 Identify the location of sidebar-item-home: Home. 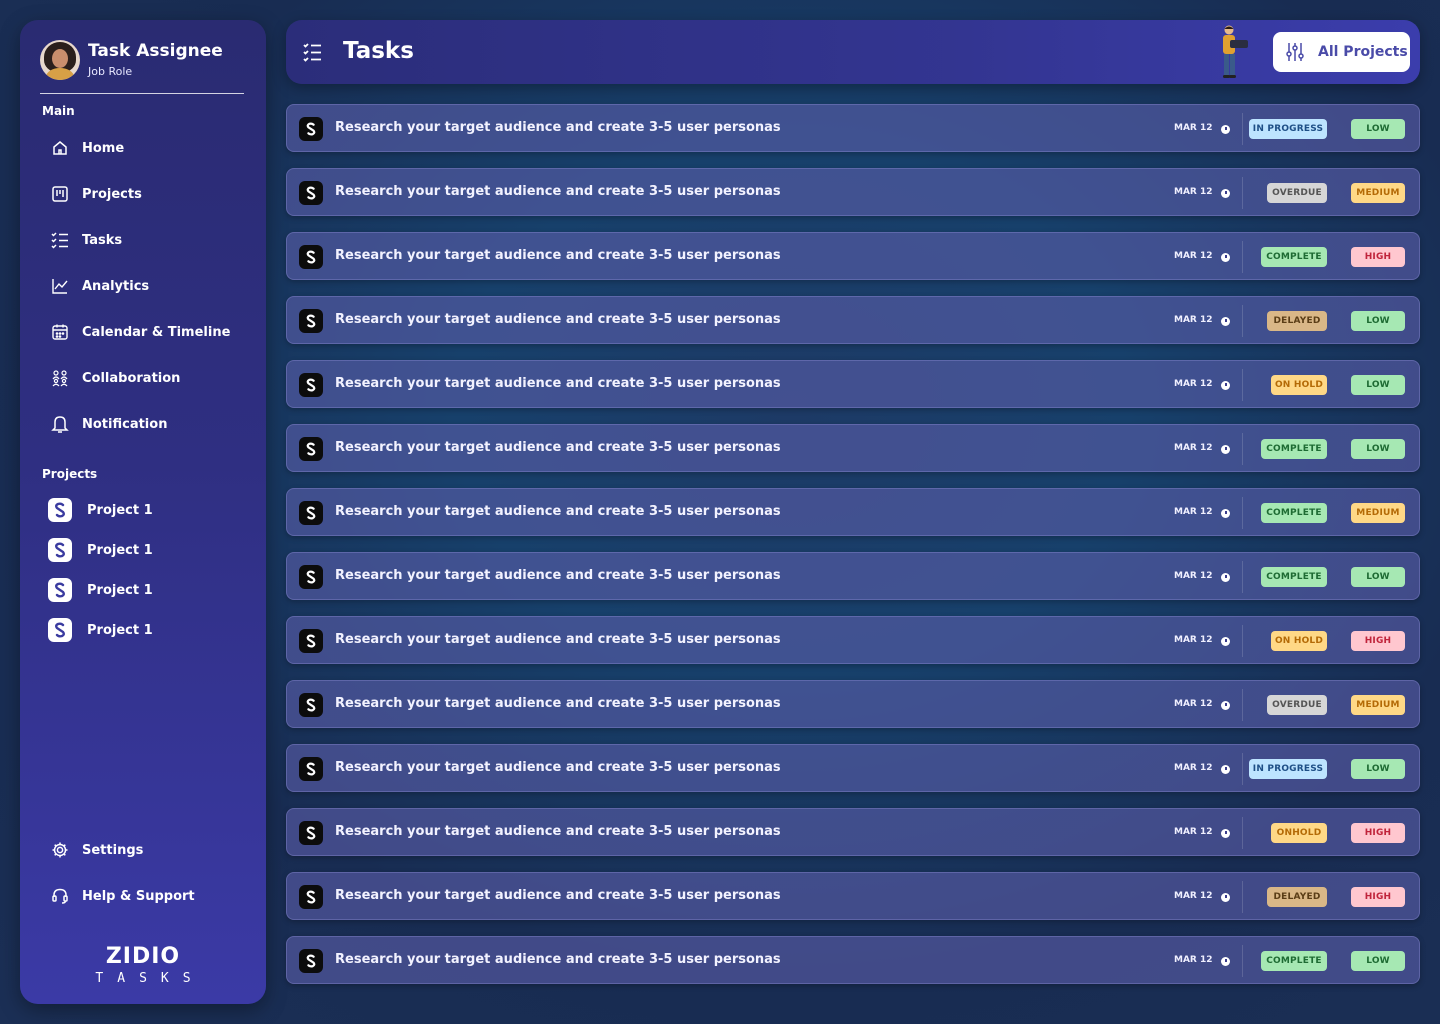
(150, 148).